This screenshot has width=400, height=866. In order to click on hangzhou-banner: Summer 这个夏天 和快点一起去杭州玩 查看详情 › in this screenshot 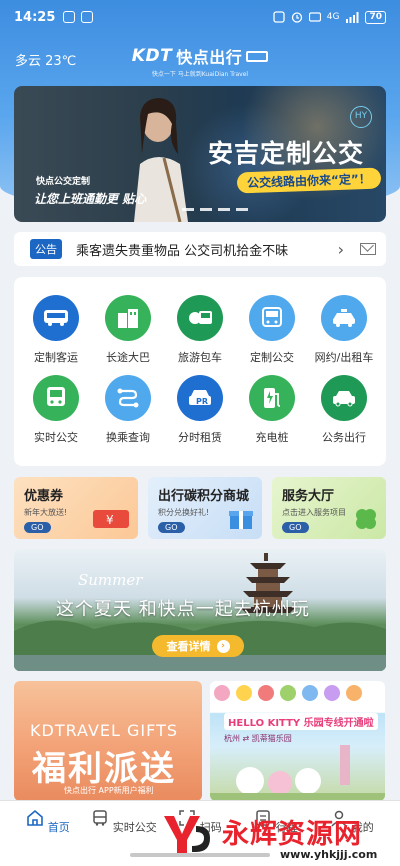, I will do `click(200, 610)`.